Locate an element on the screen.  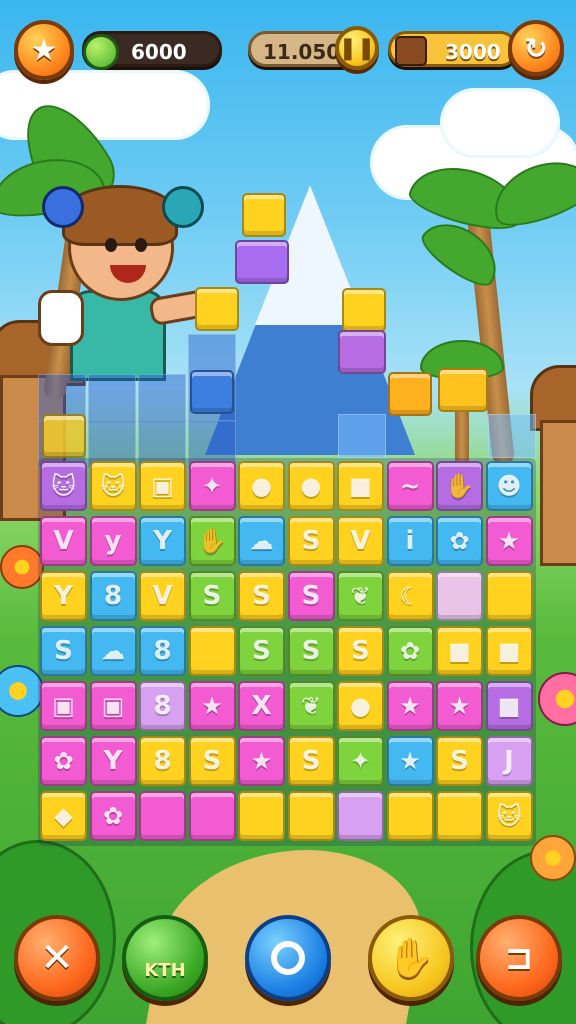
close-icon: ✕ is located at coordinates (57, 958).